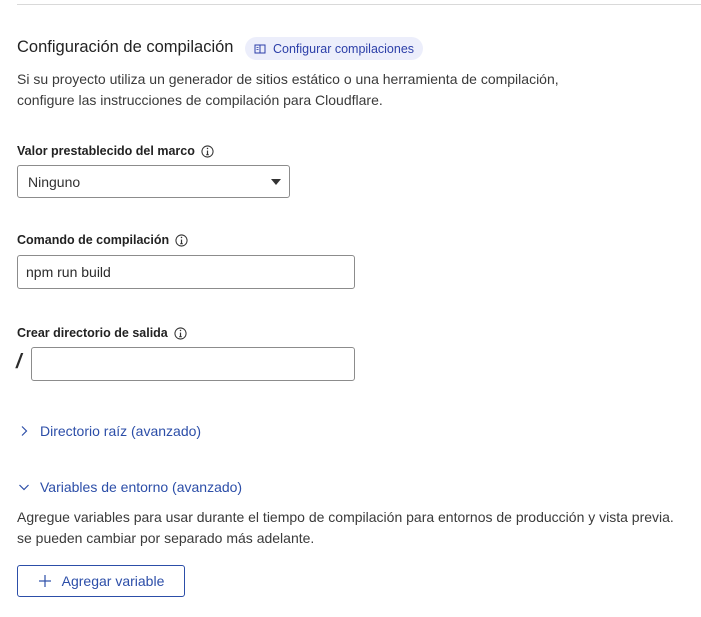 The height and width of the screenshot is (617, 701). What do you see at coordinates (276, 182) in the screenshot?
I see `caret-down-icon` at bounding box center [276, 182].